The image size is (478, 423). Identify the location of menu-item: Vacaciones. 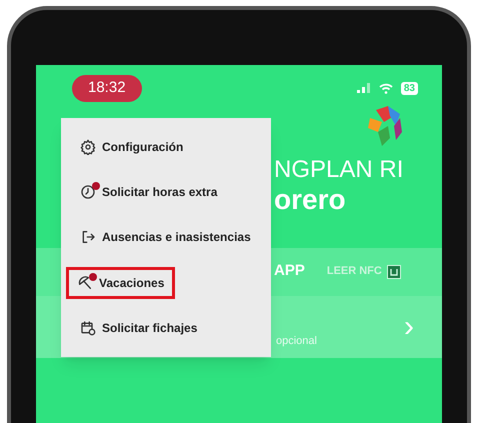
(121, 282).